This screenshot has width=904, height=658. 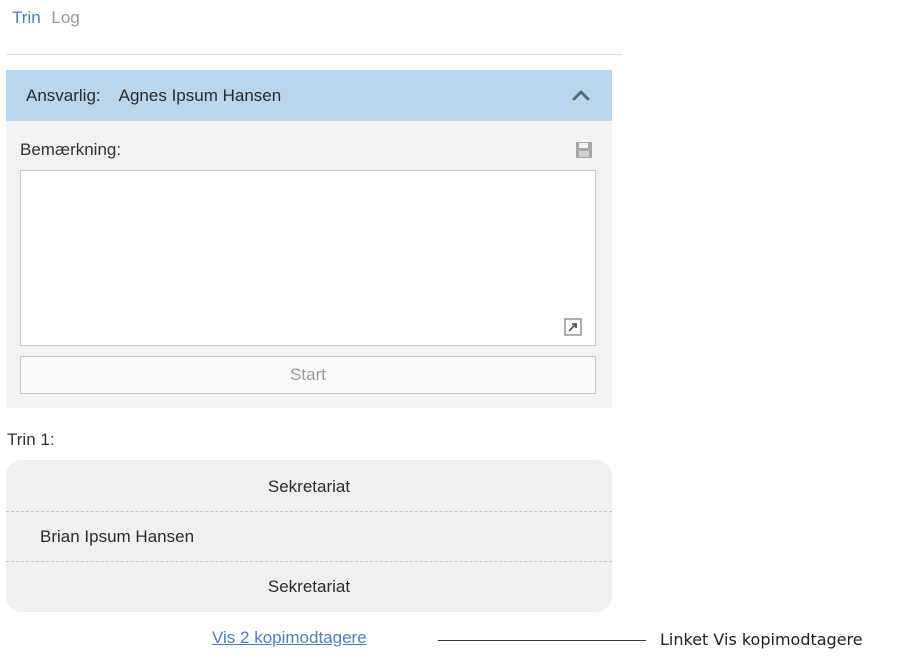 I want to click on tabs-divider, so click(x=314, y=54).